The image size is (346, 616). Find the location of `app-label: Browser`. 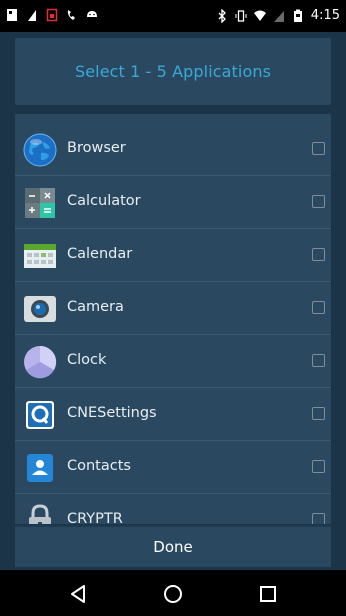

app-label: Browser is located at coordinates (96, 148).